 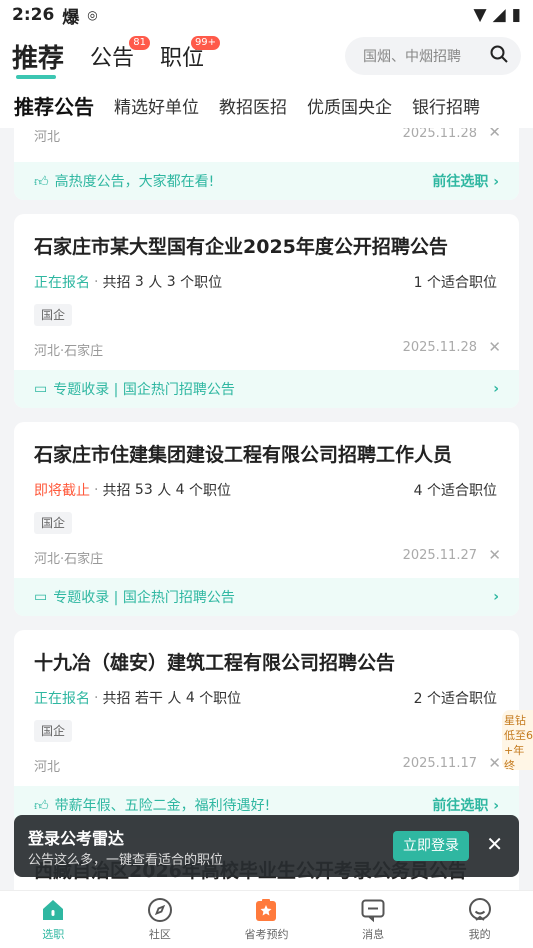 What do you see at coordinates (33, 15) in the screenshot?
I see `status-time: 2:26` at bounding box center [33, 15].